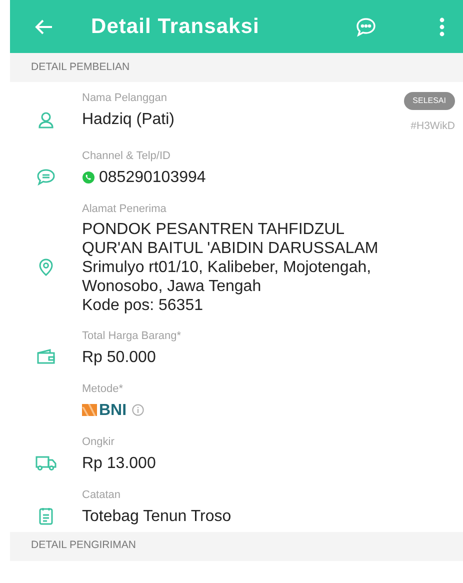  What do you see at coordinates (44, 26) in the screenshot?
I see `back-arrow-icon` at bounding box center [44, 26].